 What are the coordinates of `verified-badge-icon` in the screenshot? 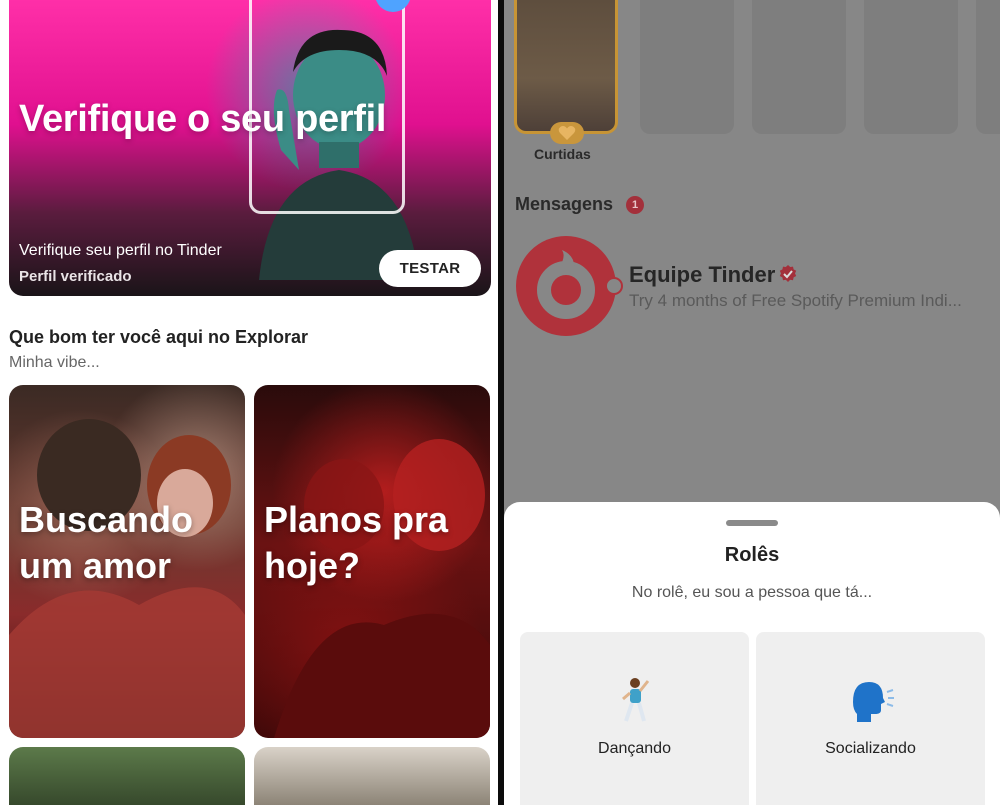 It's located at (788, 276).